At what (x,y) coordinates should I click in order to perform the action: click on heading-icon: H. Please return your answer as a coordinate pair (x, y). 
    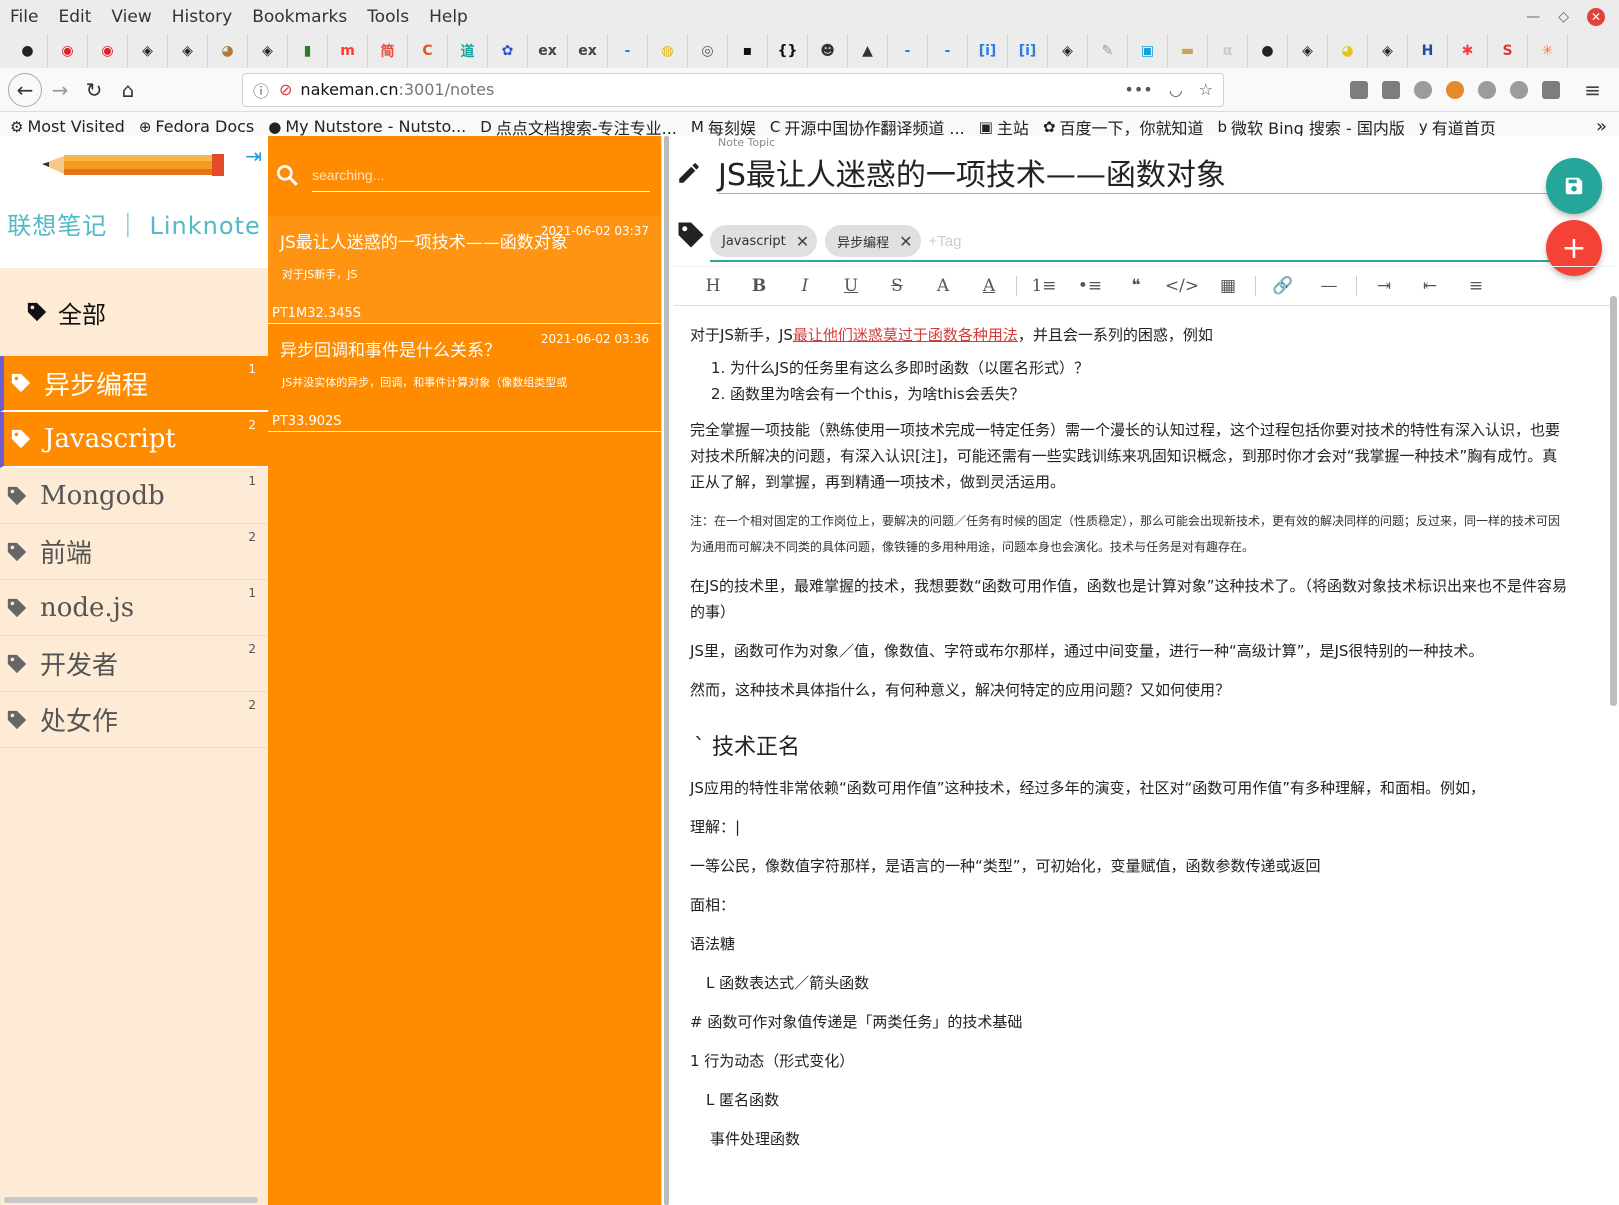
    Looking at the image, I should click on (713, 286).